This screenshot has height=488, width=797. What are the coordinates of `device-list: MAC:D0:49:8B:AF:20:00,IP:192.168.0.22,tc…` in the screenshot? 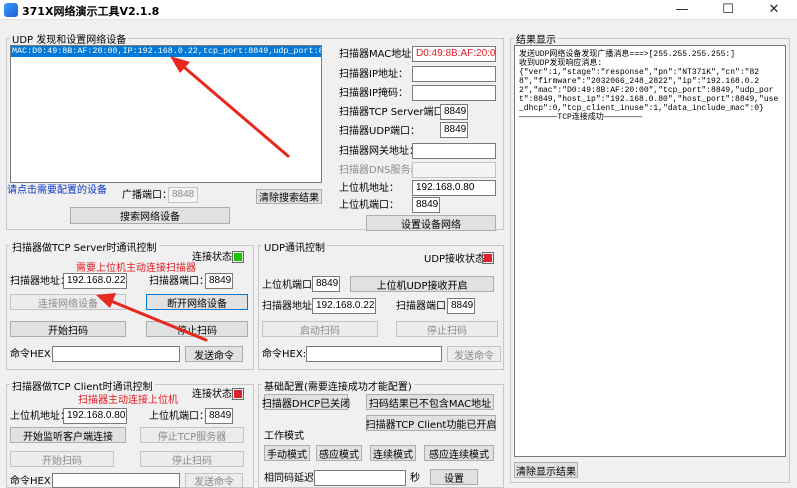 It's located at (166, 114).